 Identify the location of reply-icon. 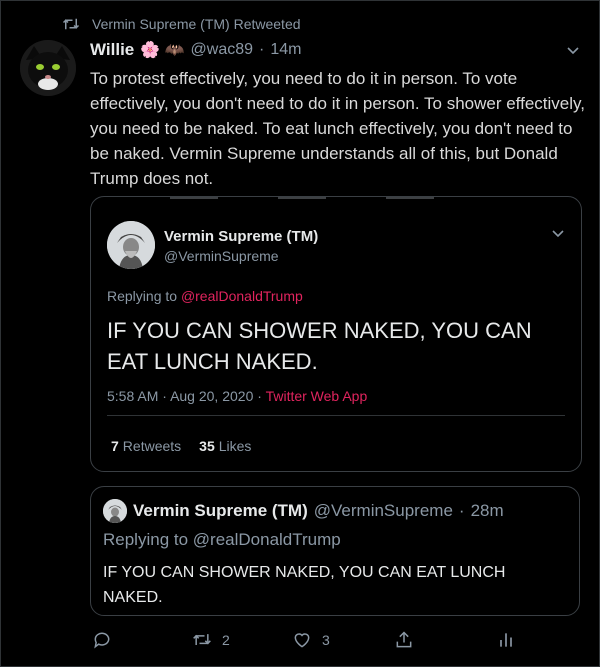
(102, 640).